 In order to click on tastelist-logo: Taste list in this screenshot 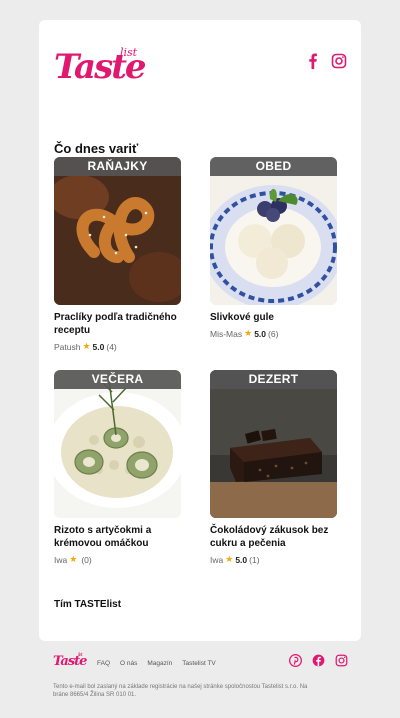, I will do `click(100, 66)`.